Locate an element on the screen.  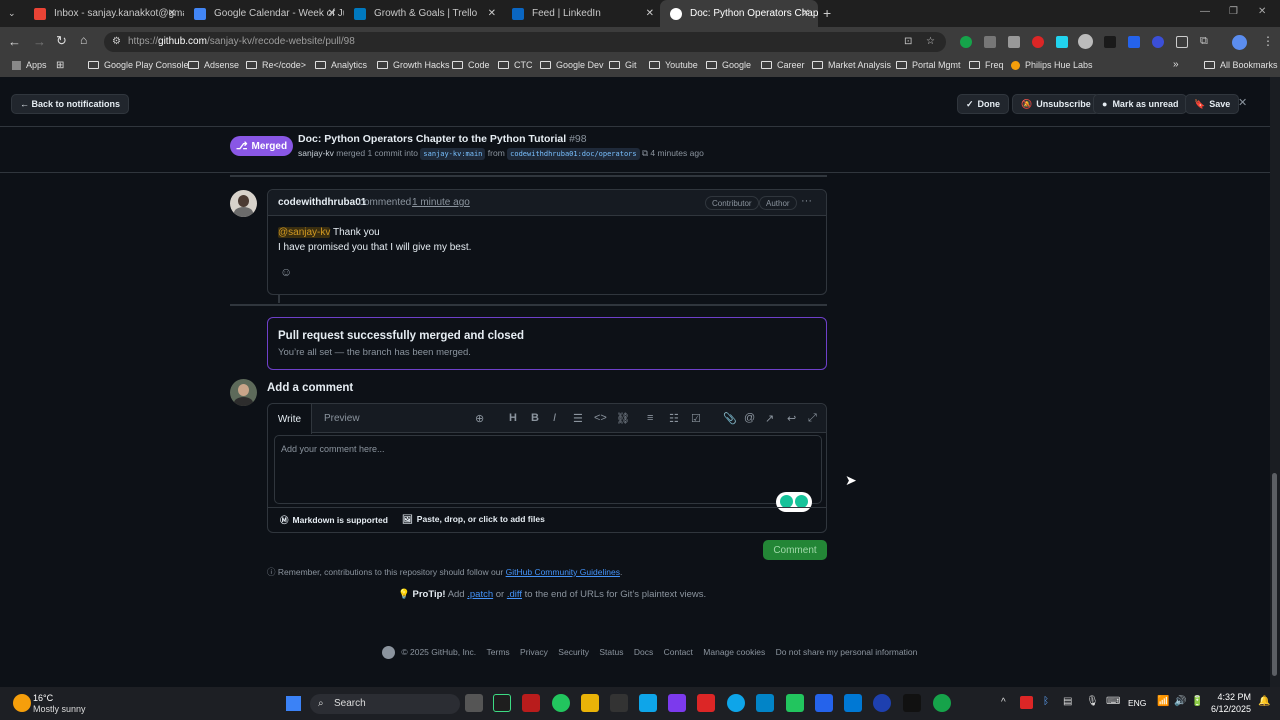
pr-author-link: sanjay-kv is located at coordinates (316, 153).